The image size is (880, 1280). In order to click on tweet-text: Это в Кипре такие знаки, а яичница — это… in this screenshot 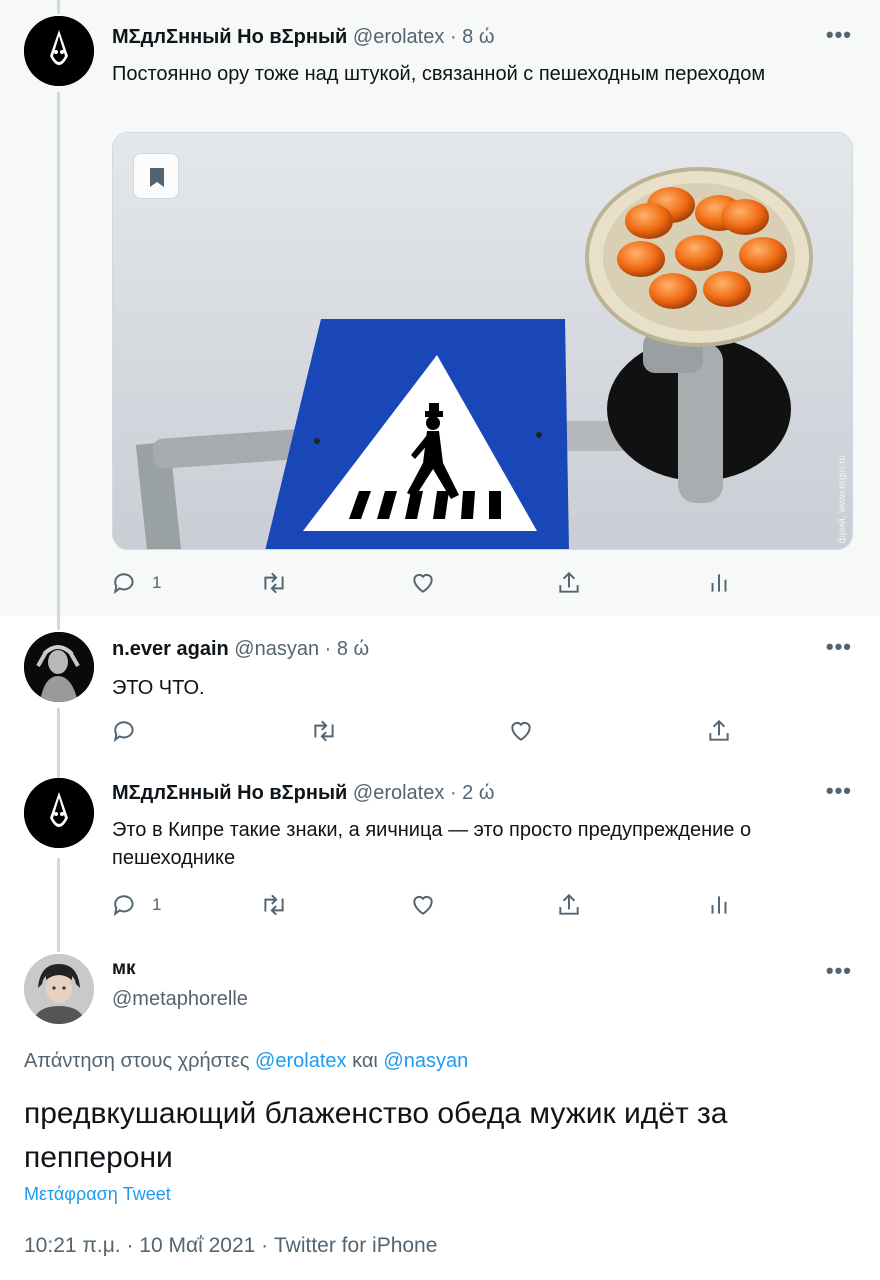, I will do `click(432, 844)`.